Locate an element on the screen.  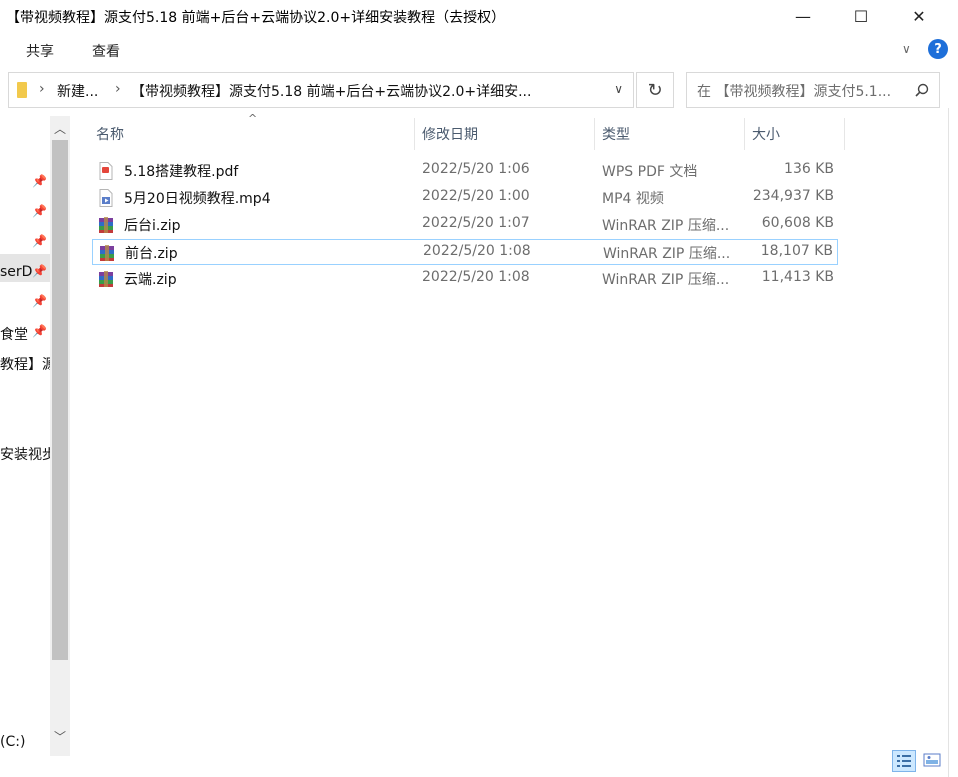
column-header-size: 大小 is located at coordinates (766, 134).